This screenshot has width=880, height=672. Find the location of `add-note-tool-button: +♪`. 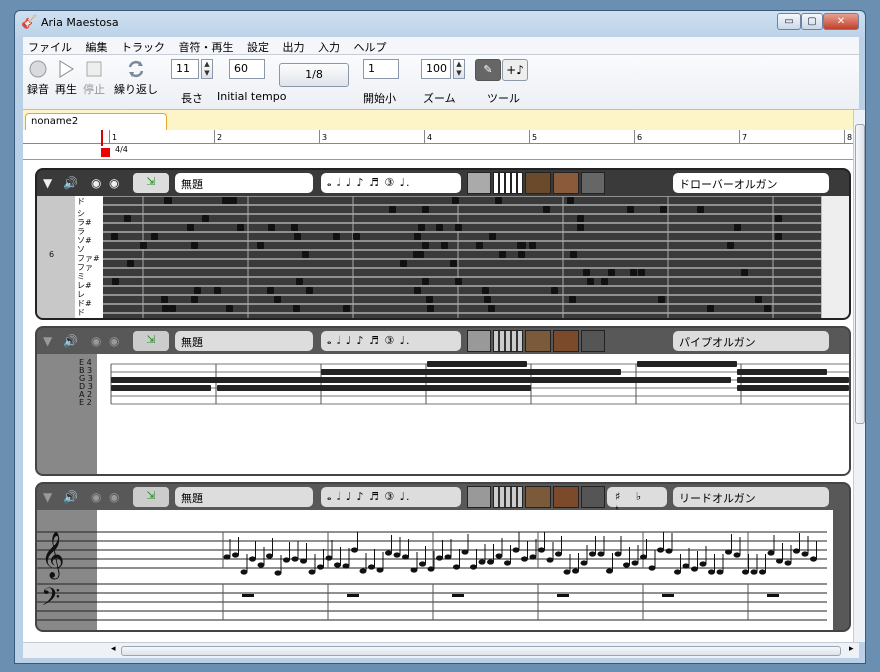

add-note-tool-button: +♪ is located at coordinates (515, 70).